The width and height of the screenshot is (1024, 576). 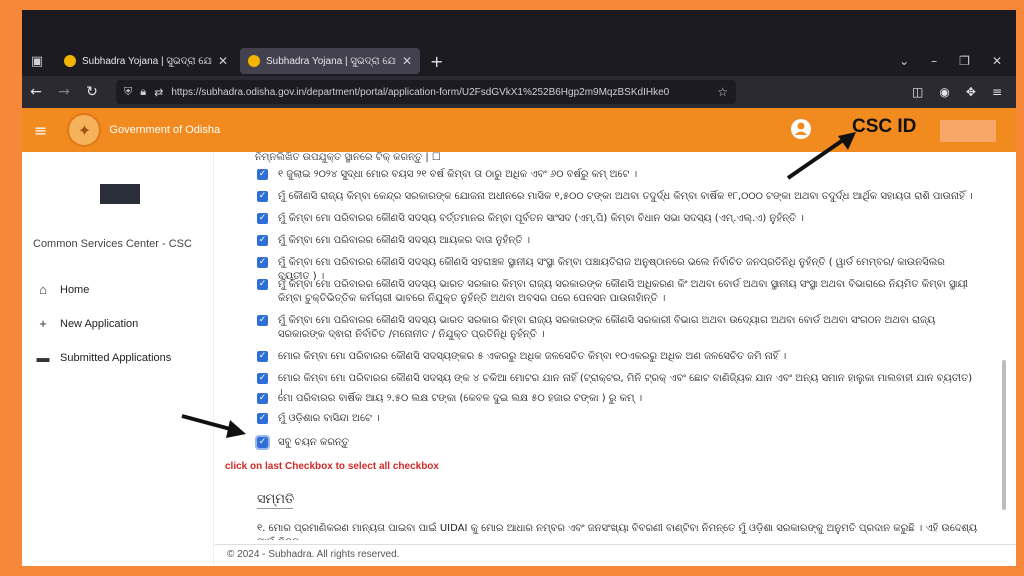 What do you see at coordinates (36, 92) in the screenshot?
I see `back-icon: ←` at bounding box center [36, 92].